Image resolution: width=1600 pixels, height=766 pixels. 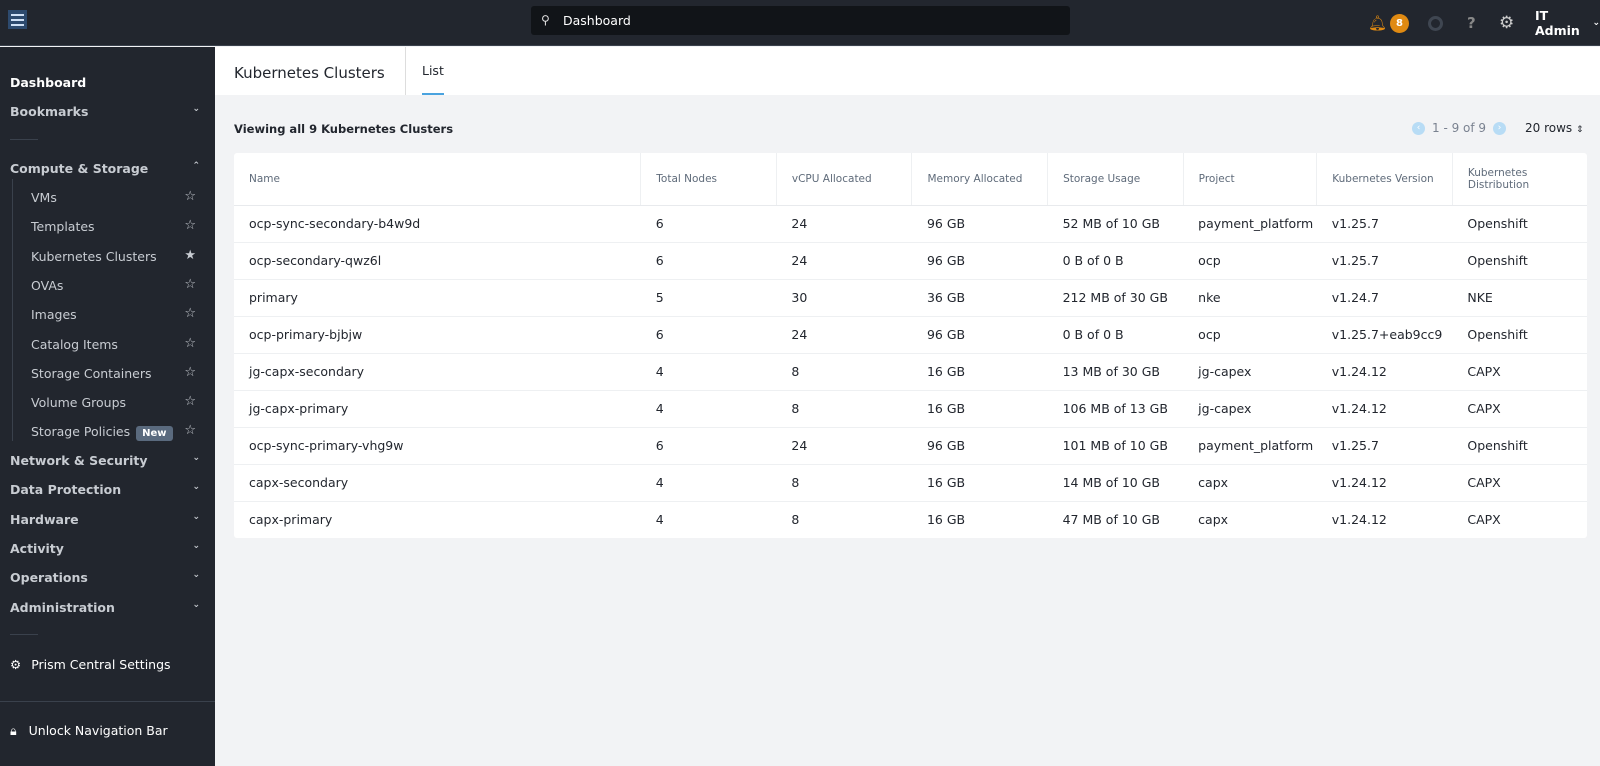 I want to click on table-cell: payment_platform, so click(x=1250, y=224).